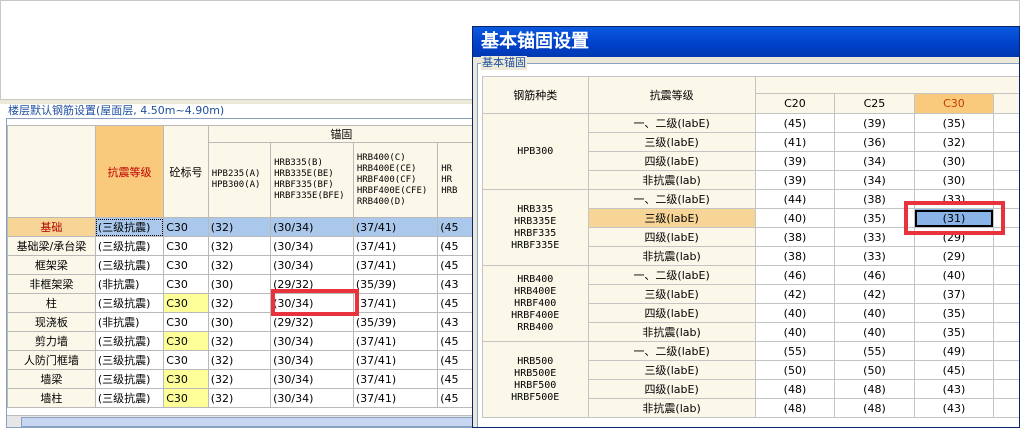  What do you see at coordinates (795, 123) in the screenshot?
I see `anchor-c20-cell: (45)` at bounding box center [795, 123].